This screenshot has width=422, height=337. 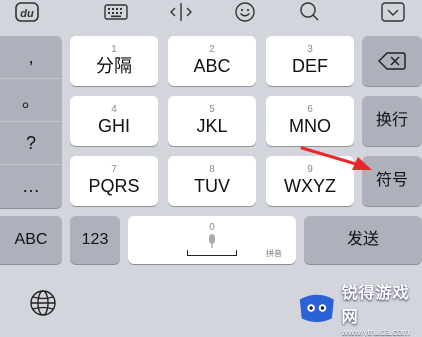 I want to click on send-button: 发送, so click(x=363, y=240).